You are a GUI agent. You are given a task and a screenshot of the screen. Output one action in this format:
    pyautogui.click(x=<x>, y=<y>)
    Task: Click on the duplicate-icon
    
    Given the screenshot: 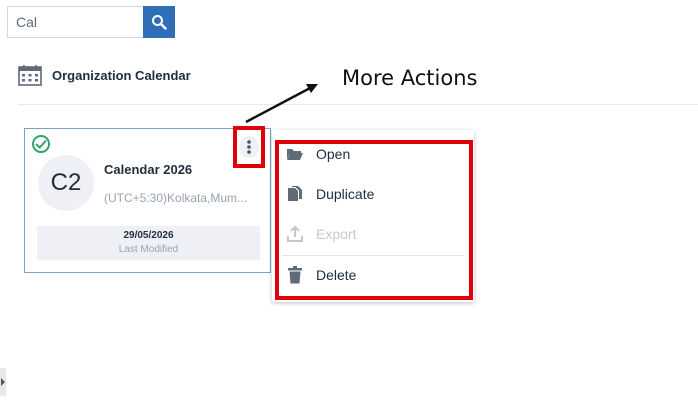 What is the action you would take?
    pyautogui.click(x=295, y=194)
    